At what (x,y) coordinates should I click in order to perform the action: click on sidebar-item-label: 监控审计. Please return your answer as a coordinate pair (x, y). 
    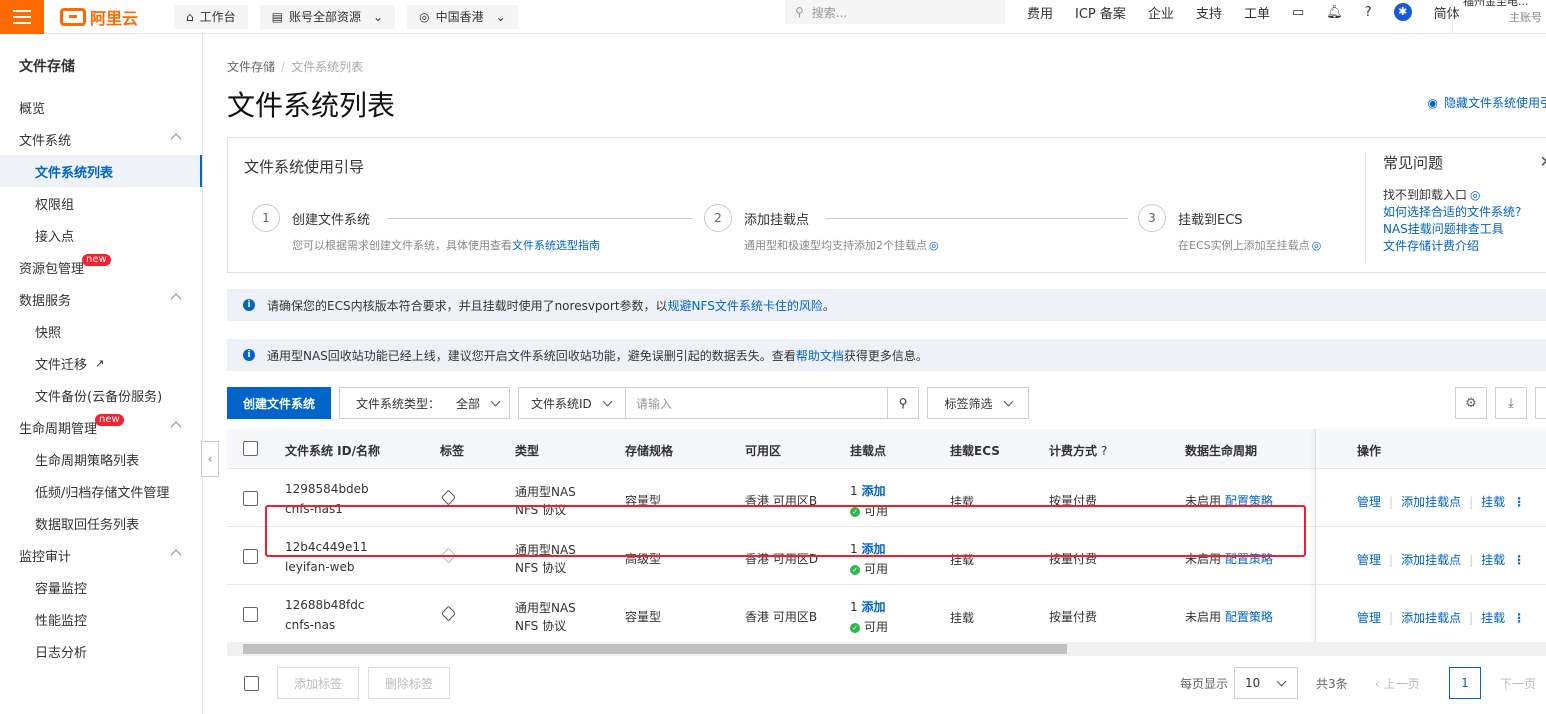
    Looking at the image, I should click on (45, 557).